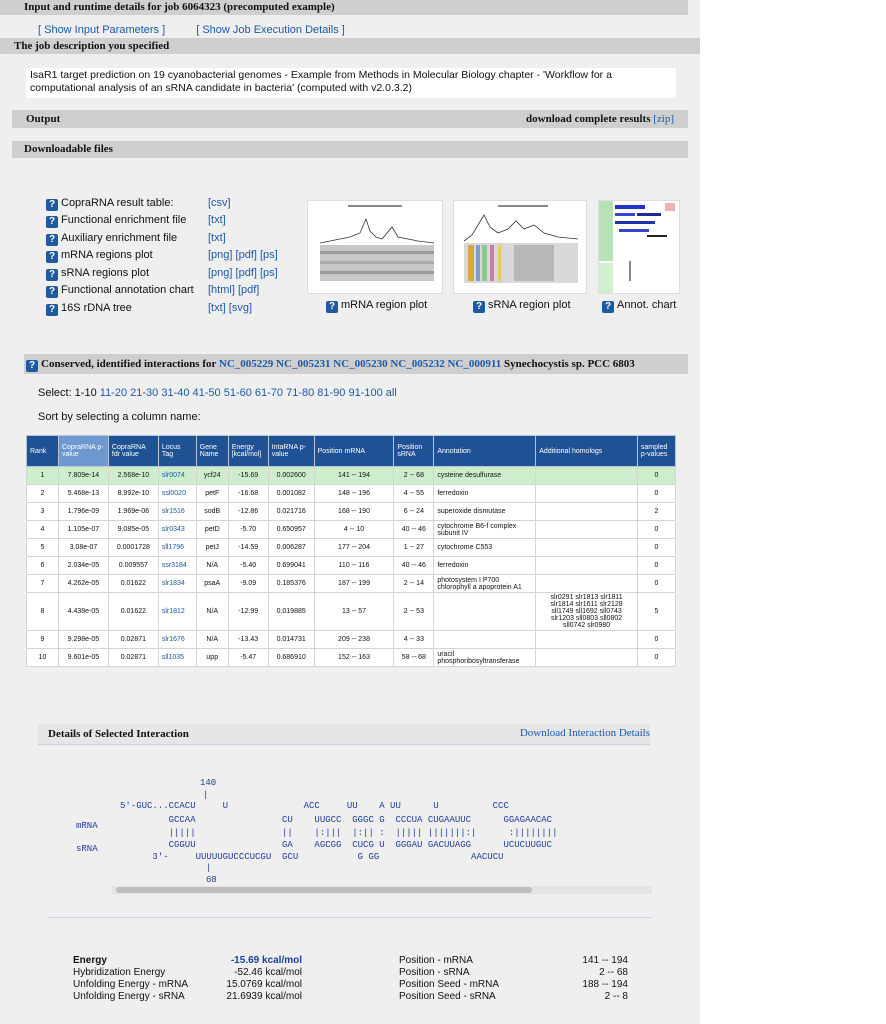 This screenshot has height=1024, width=886. Describe the element at coordinates (83, 583) in the screenshot. I see `cell-copra-pvalue: 4.262e-05` at that location.